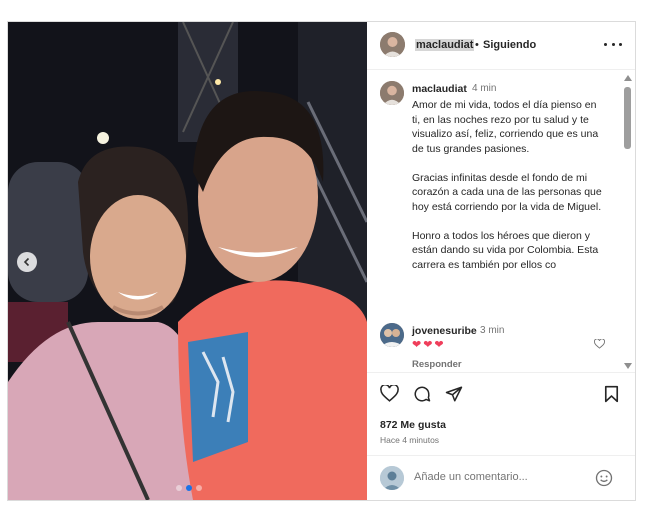 This screenshot has width=668, height=516. I want to click on caption-avatar, so click(392, 93).